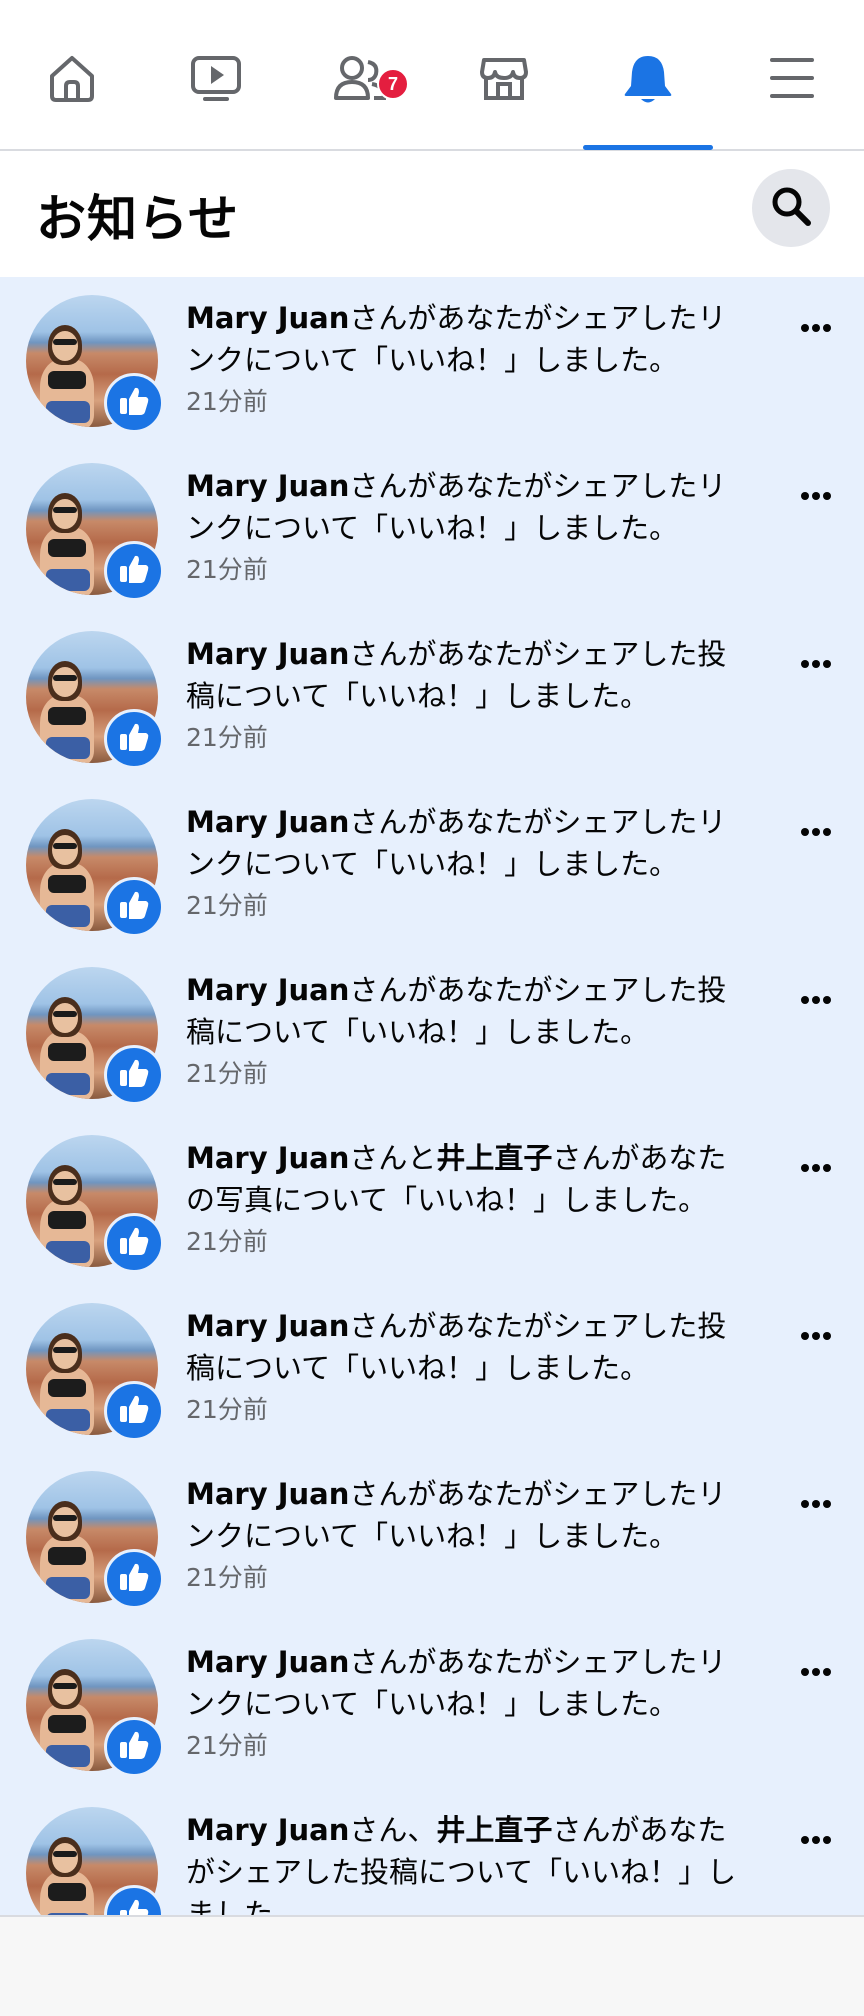 This screenshot has height=2016, width=864. I want to click on tab-menu, so click(792, 100).